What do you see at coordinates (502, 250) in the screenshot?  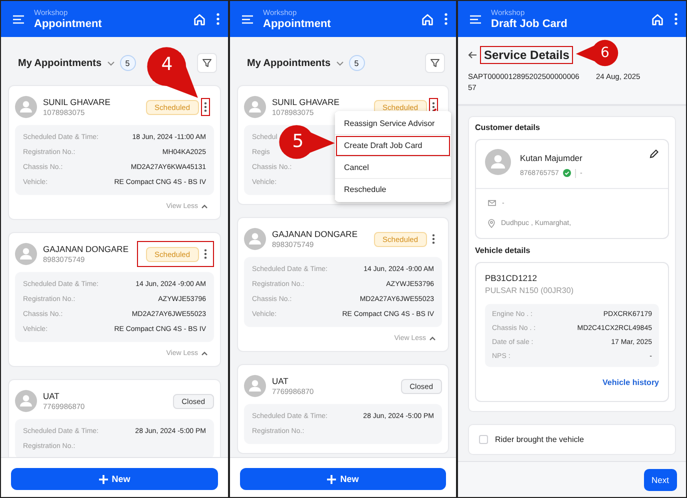 I see `section-heading: Vehicle details` at bounding box center [502, 250].